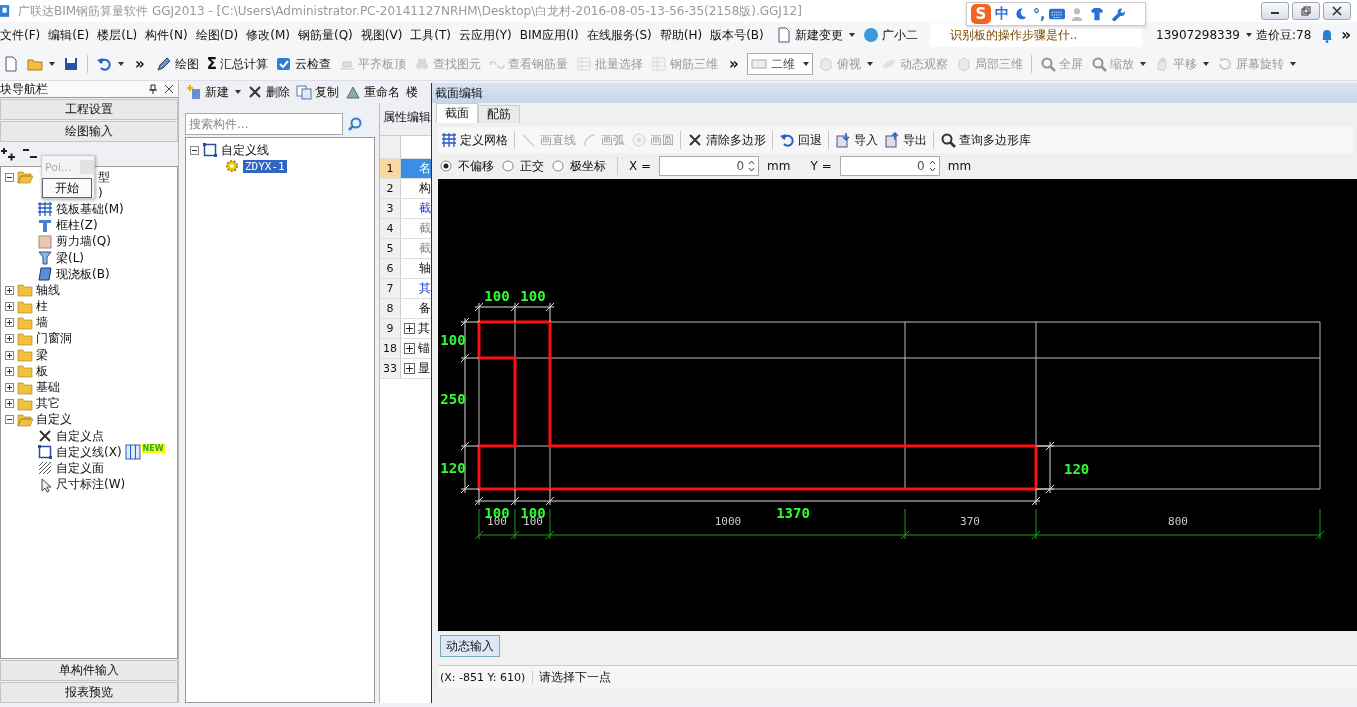 The height and width of the screenshot is (707, 1357). Describe the element at coordinates (89, 131) in the screenshot. I see `section-button: 绘图输入` at that location.